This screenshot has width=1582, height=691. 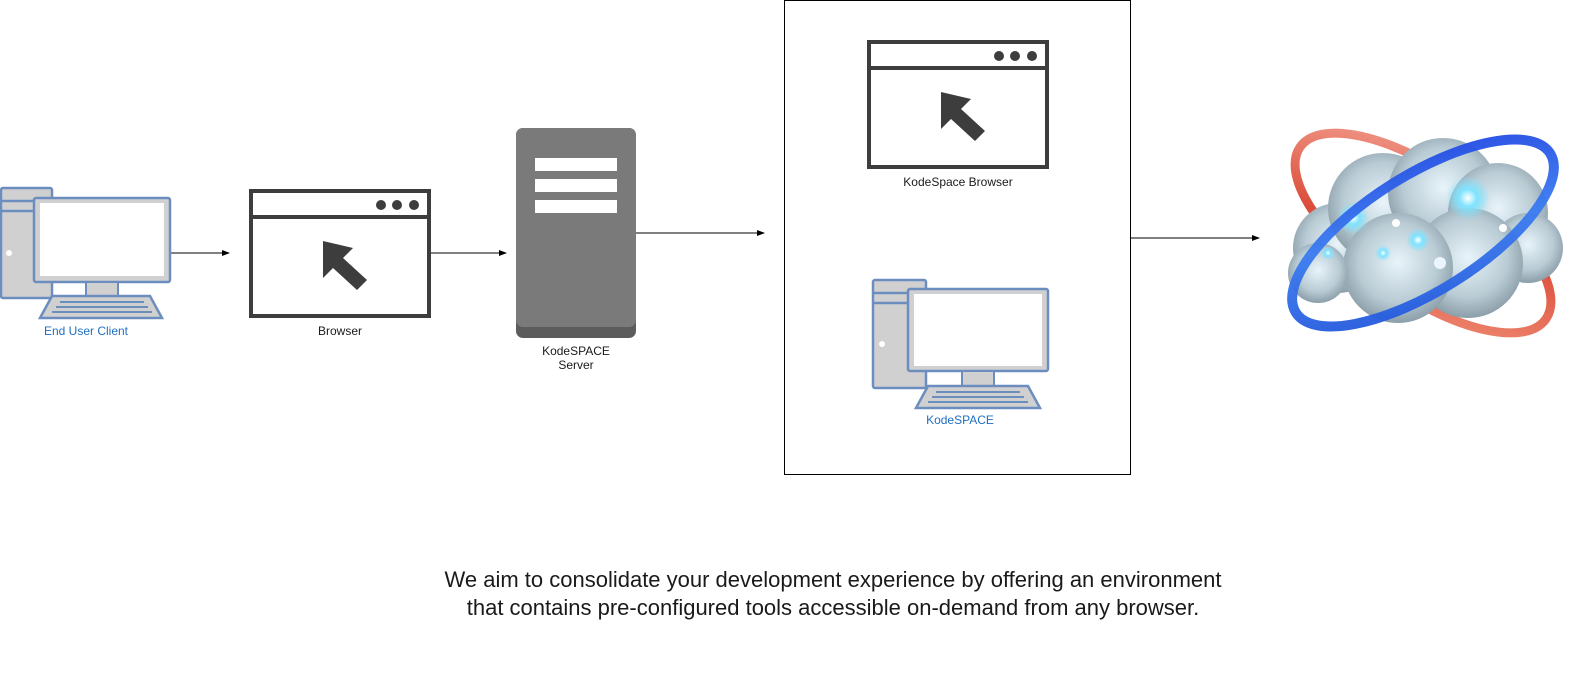 What do you see at coordinates (958, 182) in the screenshot?
I see `kodespace-browser-label: KodeSpace Browser` at bounding box center [958, 182].